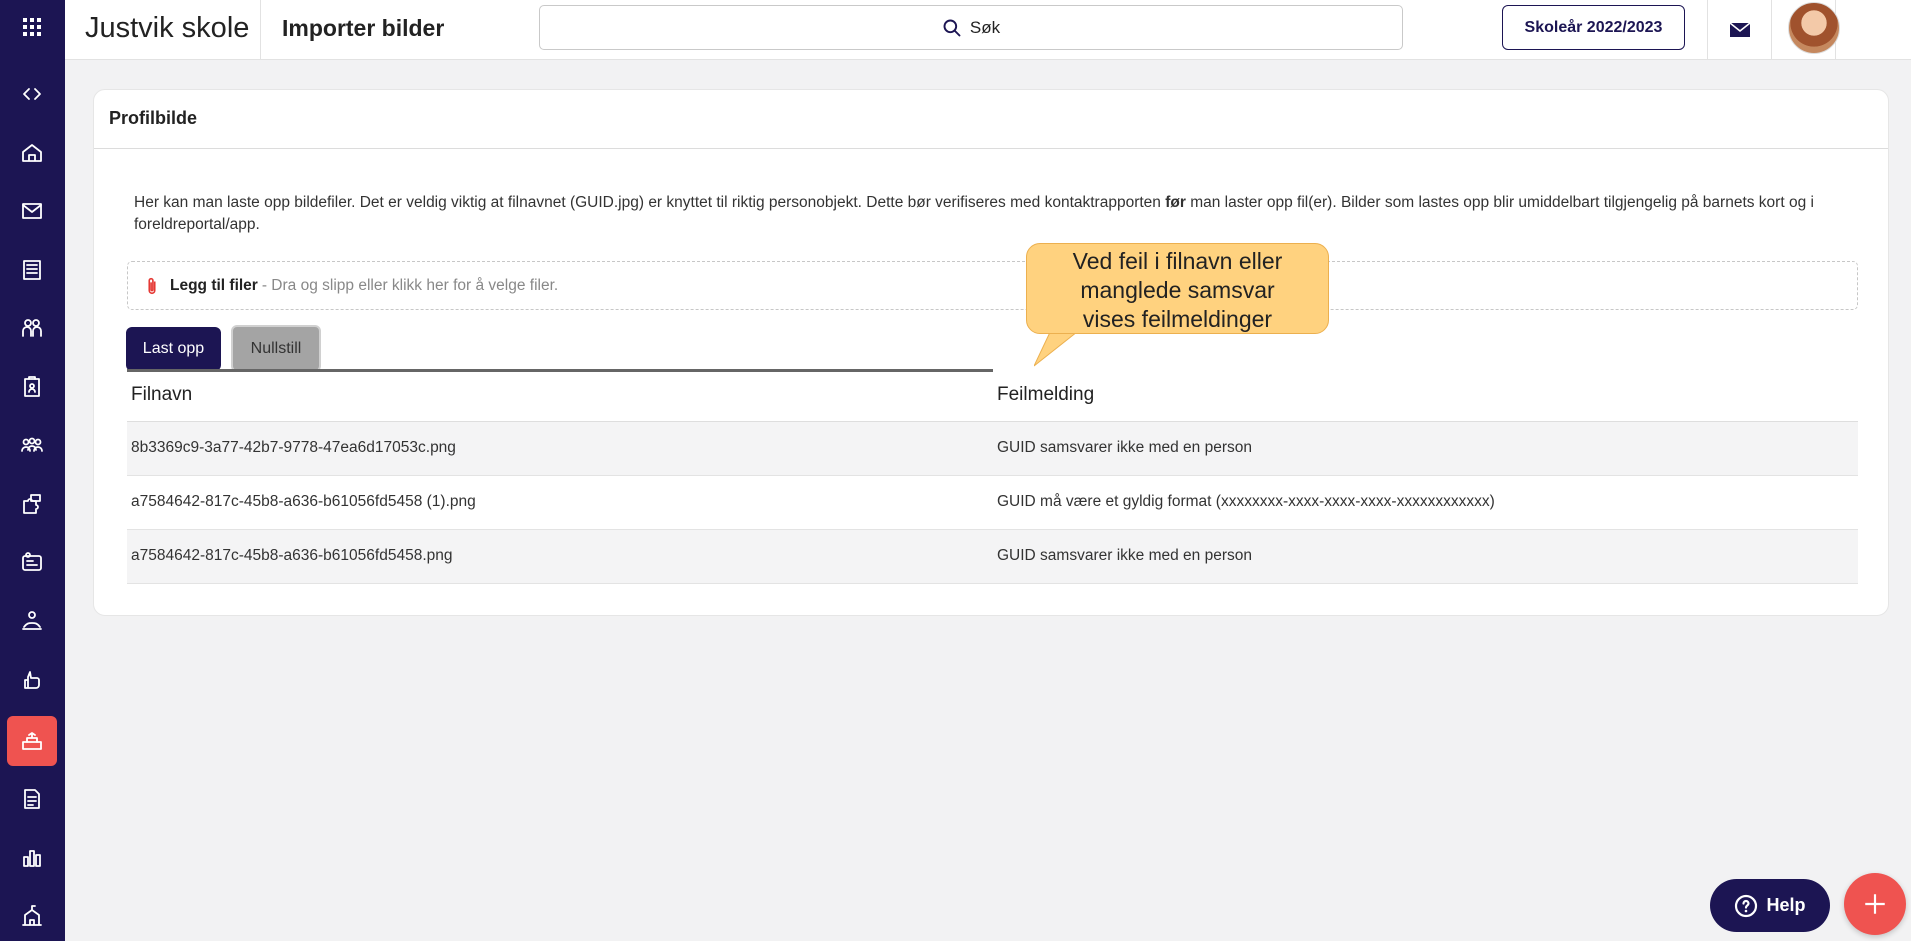 This screenshot has width=1911, height=941. I want to click on search-icon, so click(952, 27).